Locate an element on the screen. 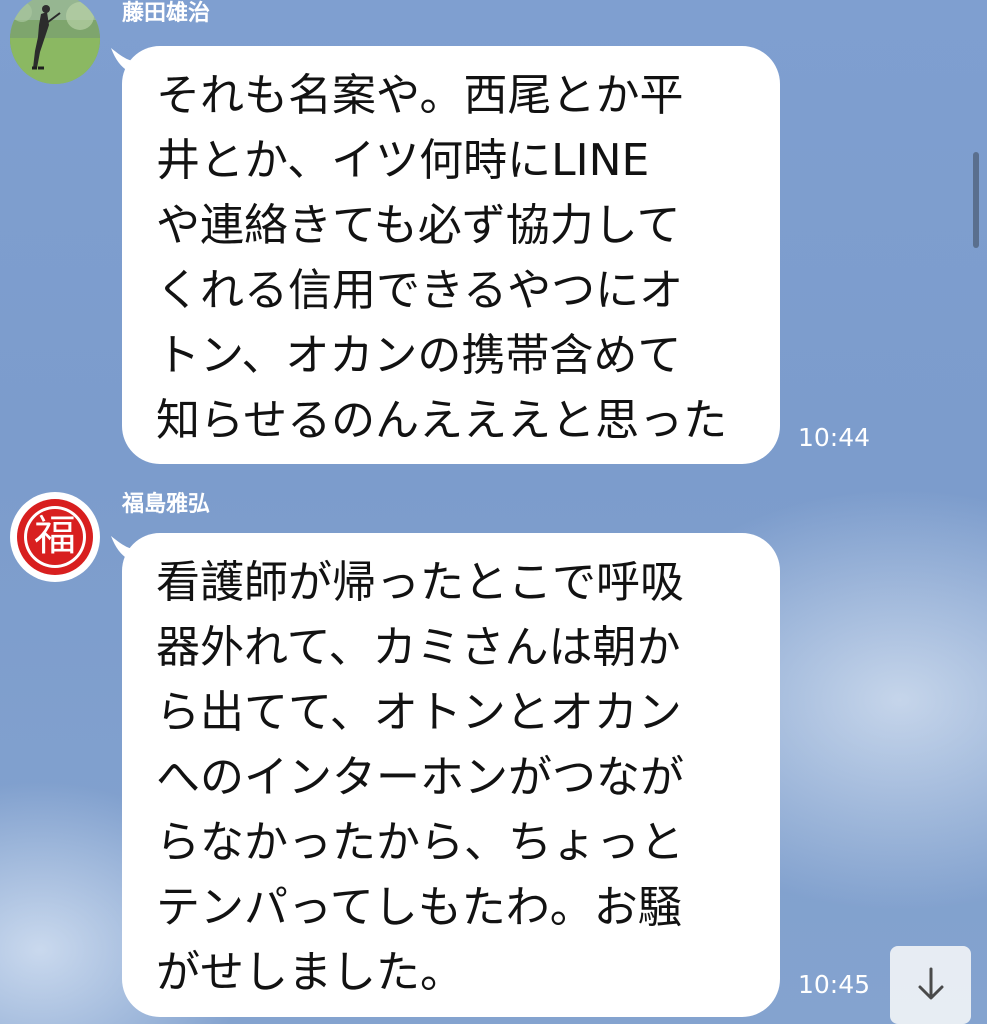 Image resolution: width=987 pixels, height=1024 pixels. fuku-emblem-avatar: 福 is located at coordinates (55, 537).